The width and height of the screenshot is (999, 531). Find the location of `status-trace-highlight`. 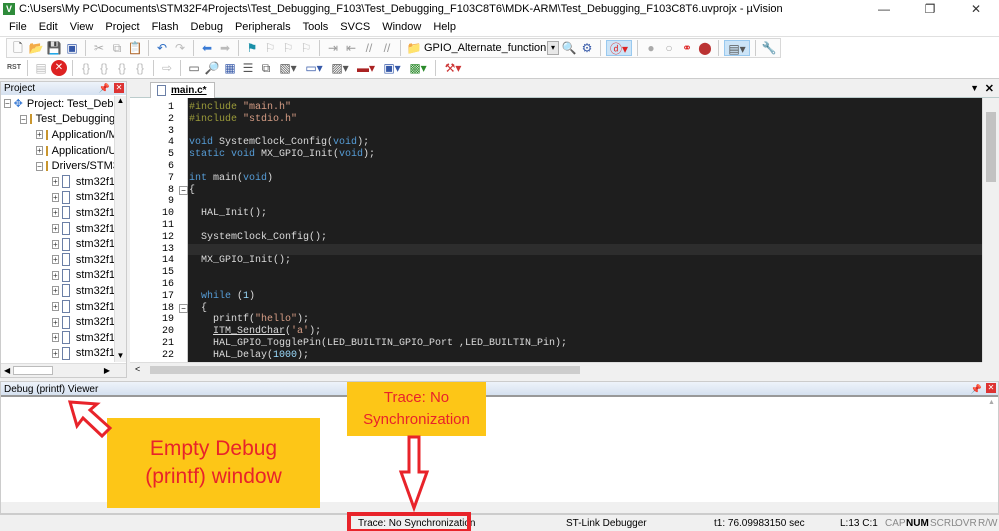

status-trace-highlight is located at coordinates (409, 521).